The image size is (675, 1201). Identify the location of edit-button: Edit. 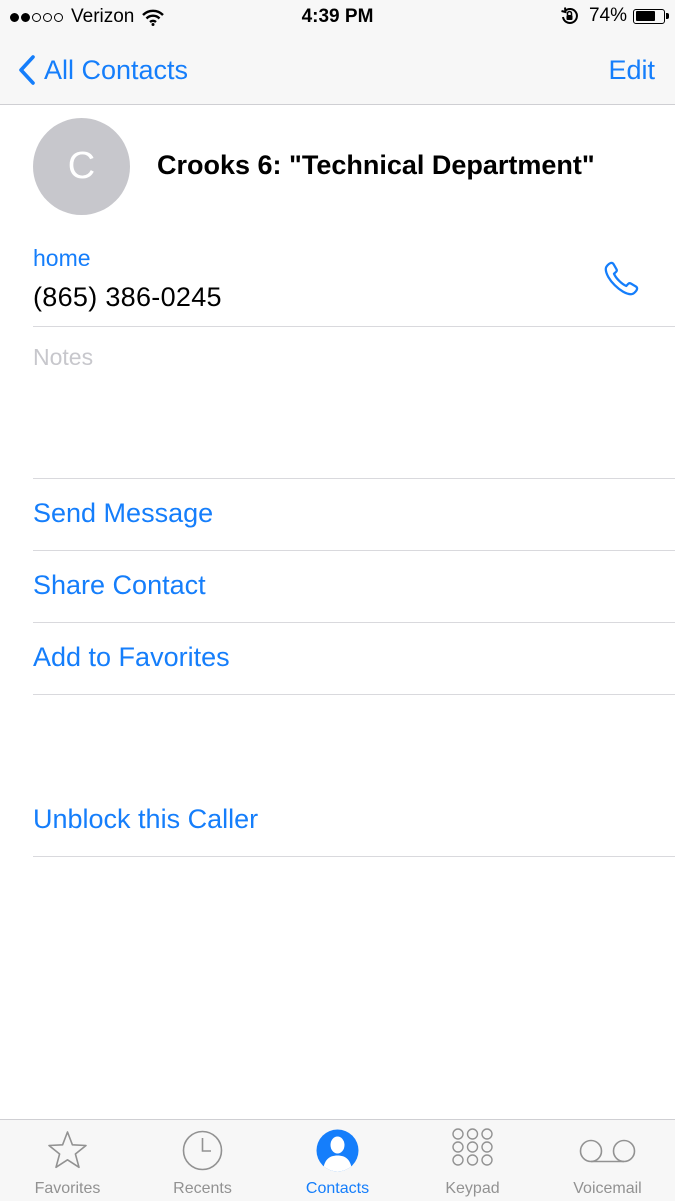
(631, 70).